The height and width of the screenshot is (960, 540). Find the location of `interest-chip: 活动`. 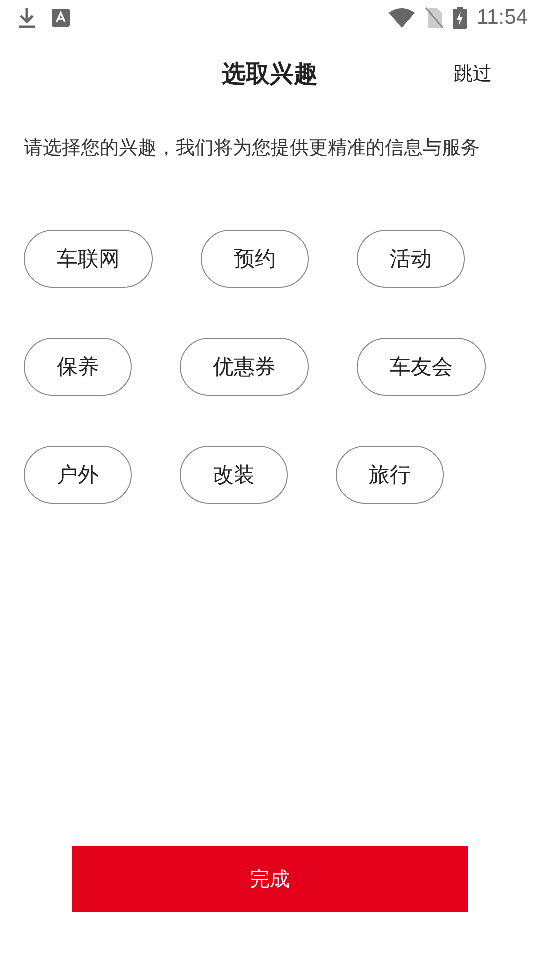

interest-chip: 活动 is located at coordinates (411, 259).